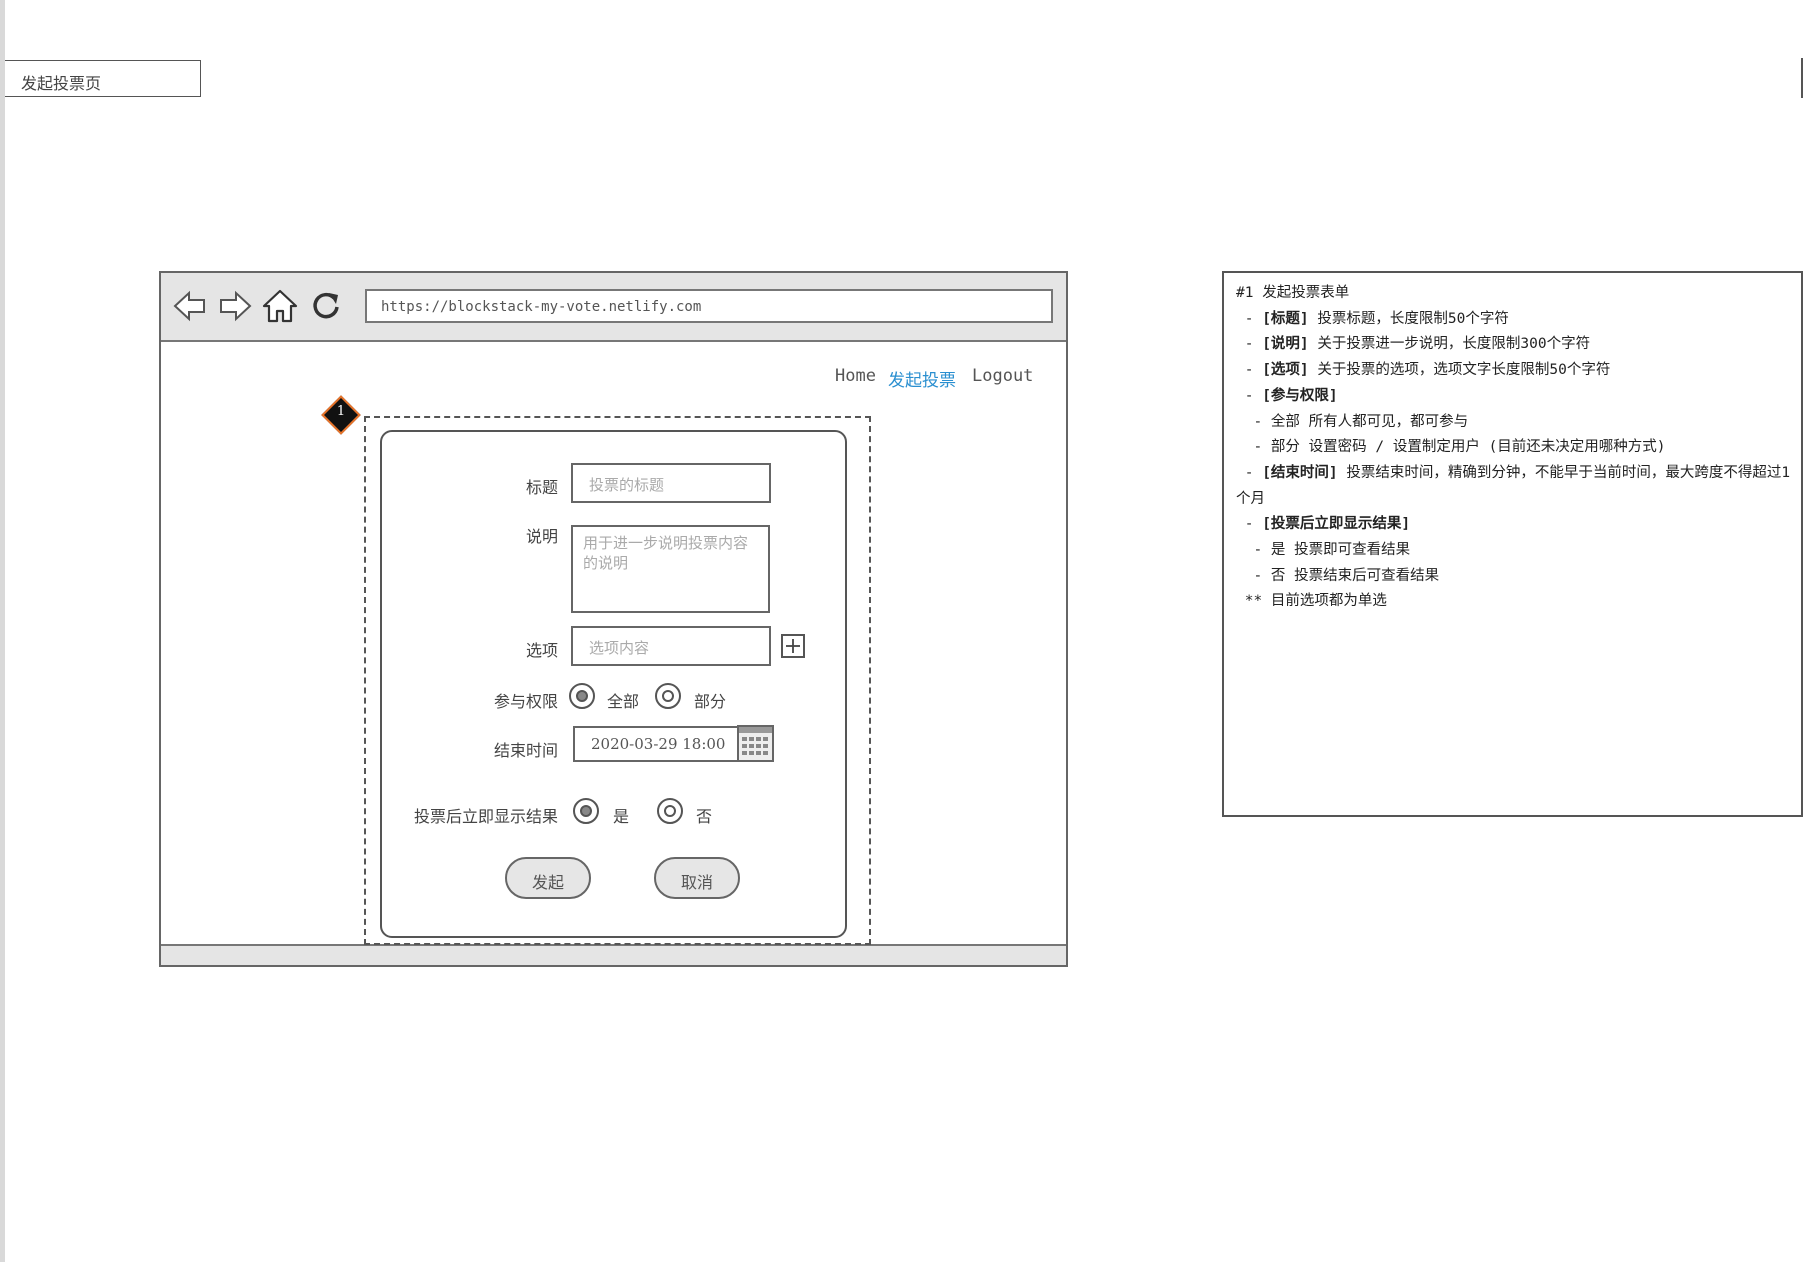  What do you see at coordinates (1802, 78) in the screenshot?
I see `right-edge-mark` at bounding box center [1802, 78].